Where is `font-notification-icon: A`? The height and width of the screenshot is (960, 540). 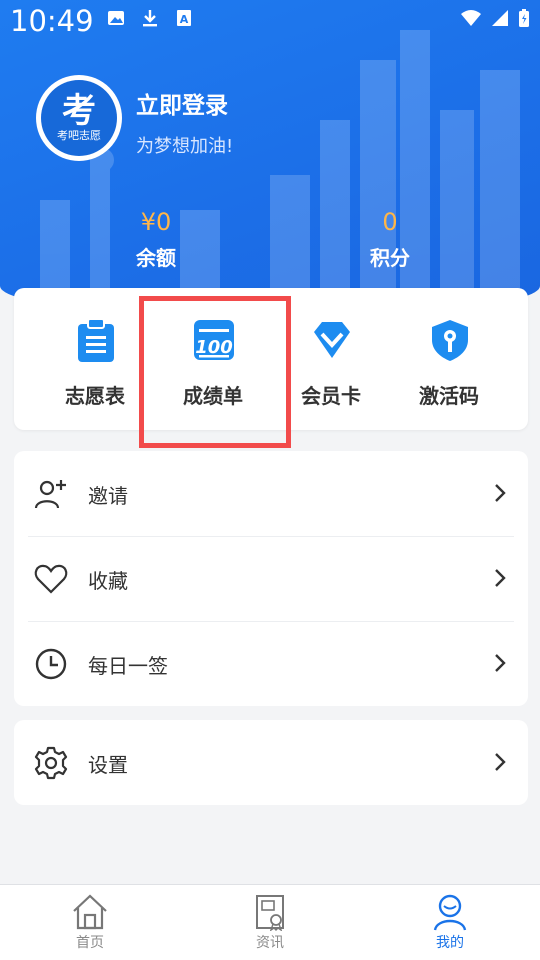
font-notification-icon: A is located at coordinates (184, 18).